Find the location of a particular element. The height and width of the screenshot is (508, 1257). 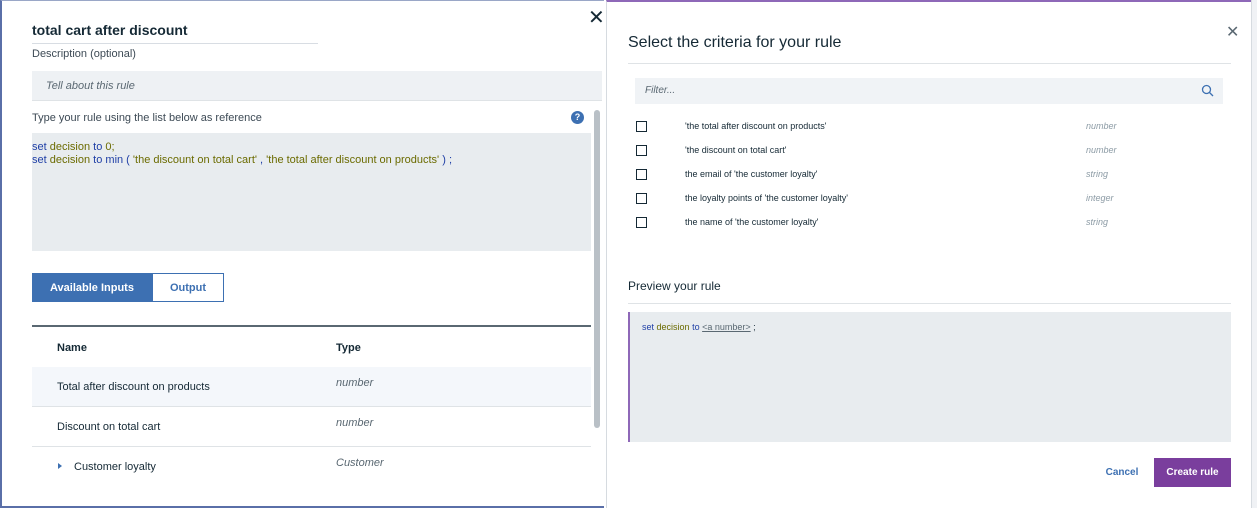

column-header-type: Type is located at coordinates (348, 348).